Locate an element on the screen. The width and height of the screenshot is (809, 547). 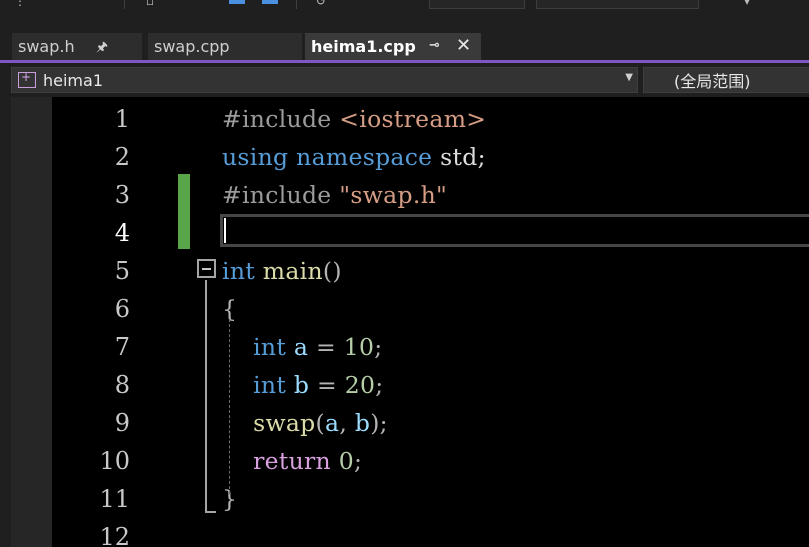
text-caret is located at coordinates (225, 230).